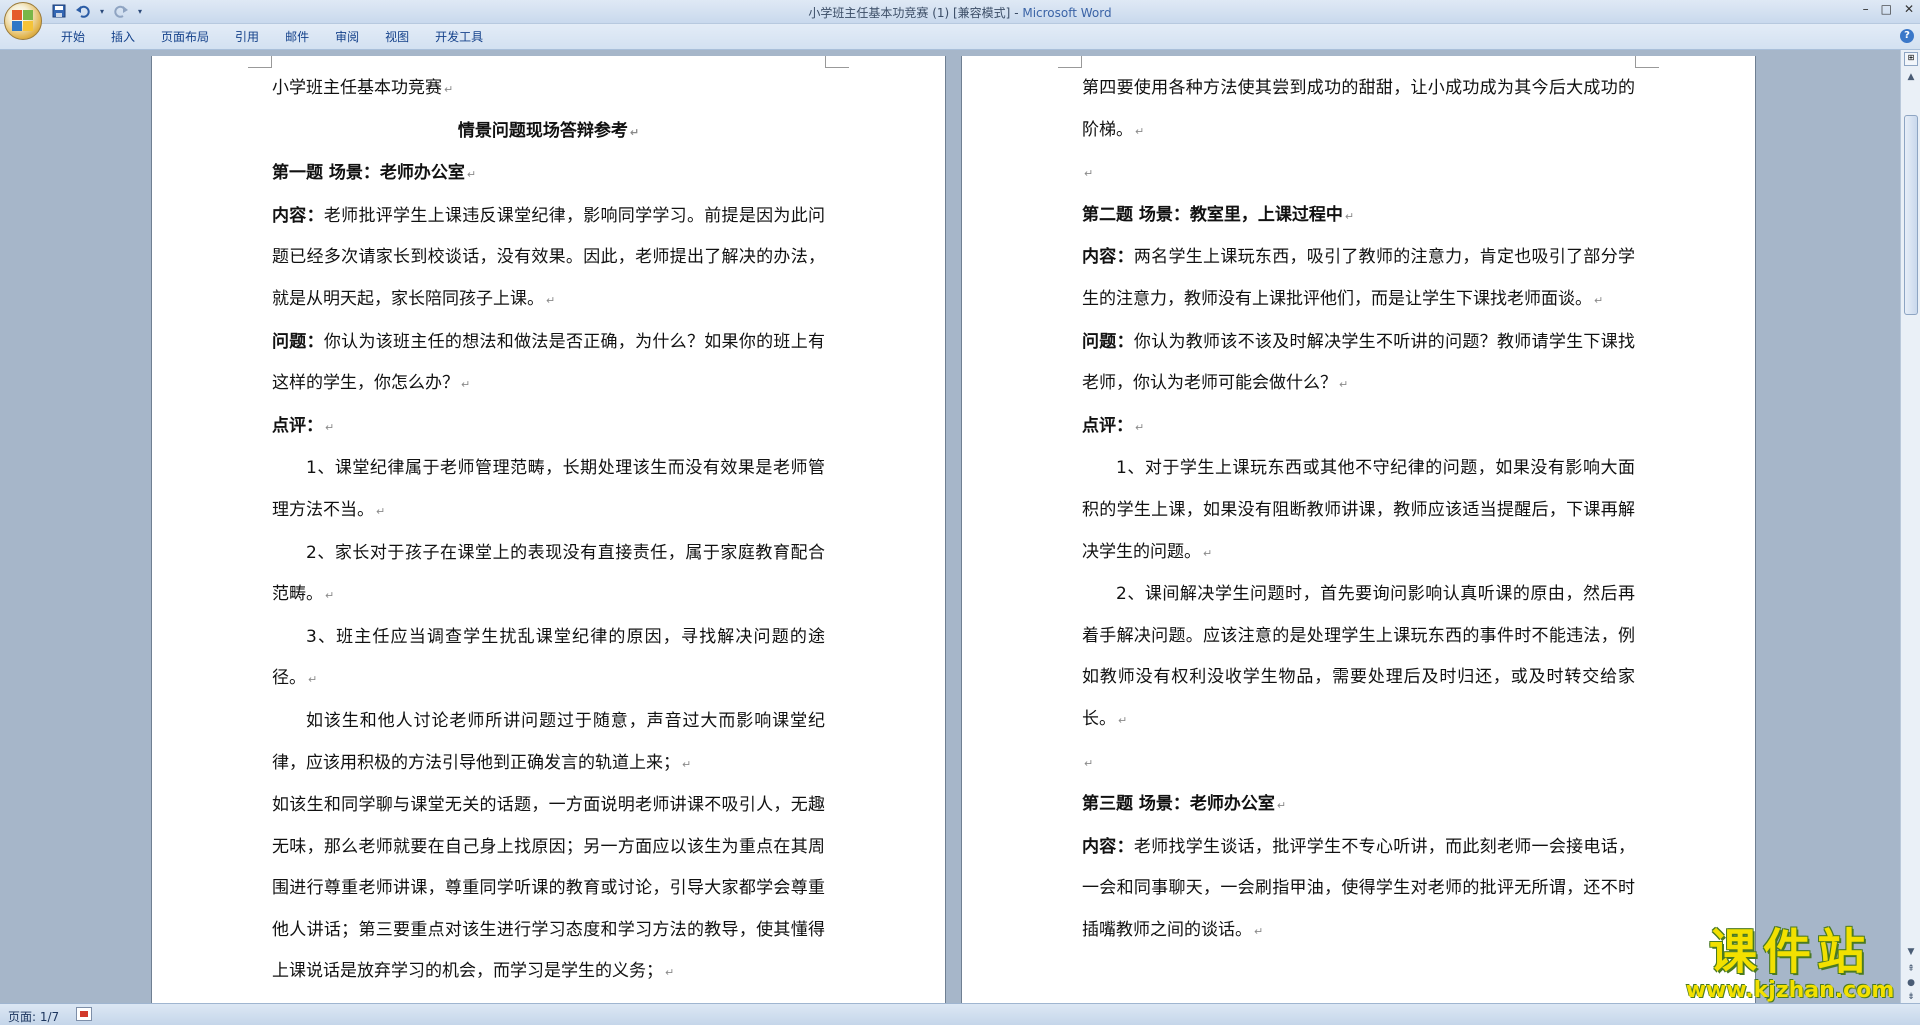 This screenshot has width=1920, height=1025. Describe the element at coordinates (1911, 59) in the screenshot. I see `view-ruler-icon: ⊞` at that location.